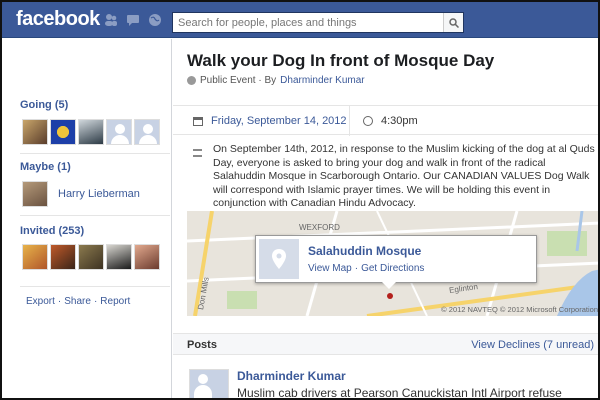  I want to click on map-pin-icon, so click(279, 259).